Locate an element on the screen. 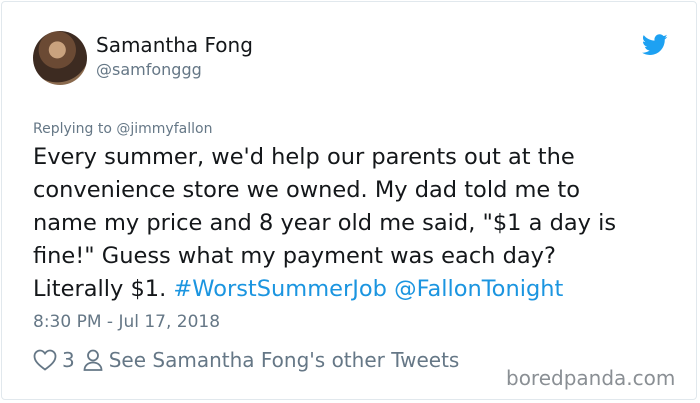 The width and height of the screenshot is (700, 403). avatar is located at coordinates (60, 58).